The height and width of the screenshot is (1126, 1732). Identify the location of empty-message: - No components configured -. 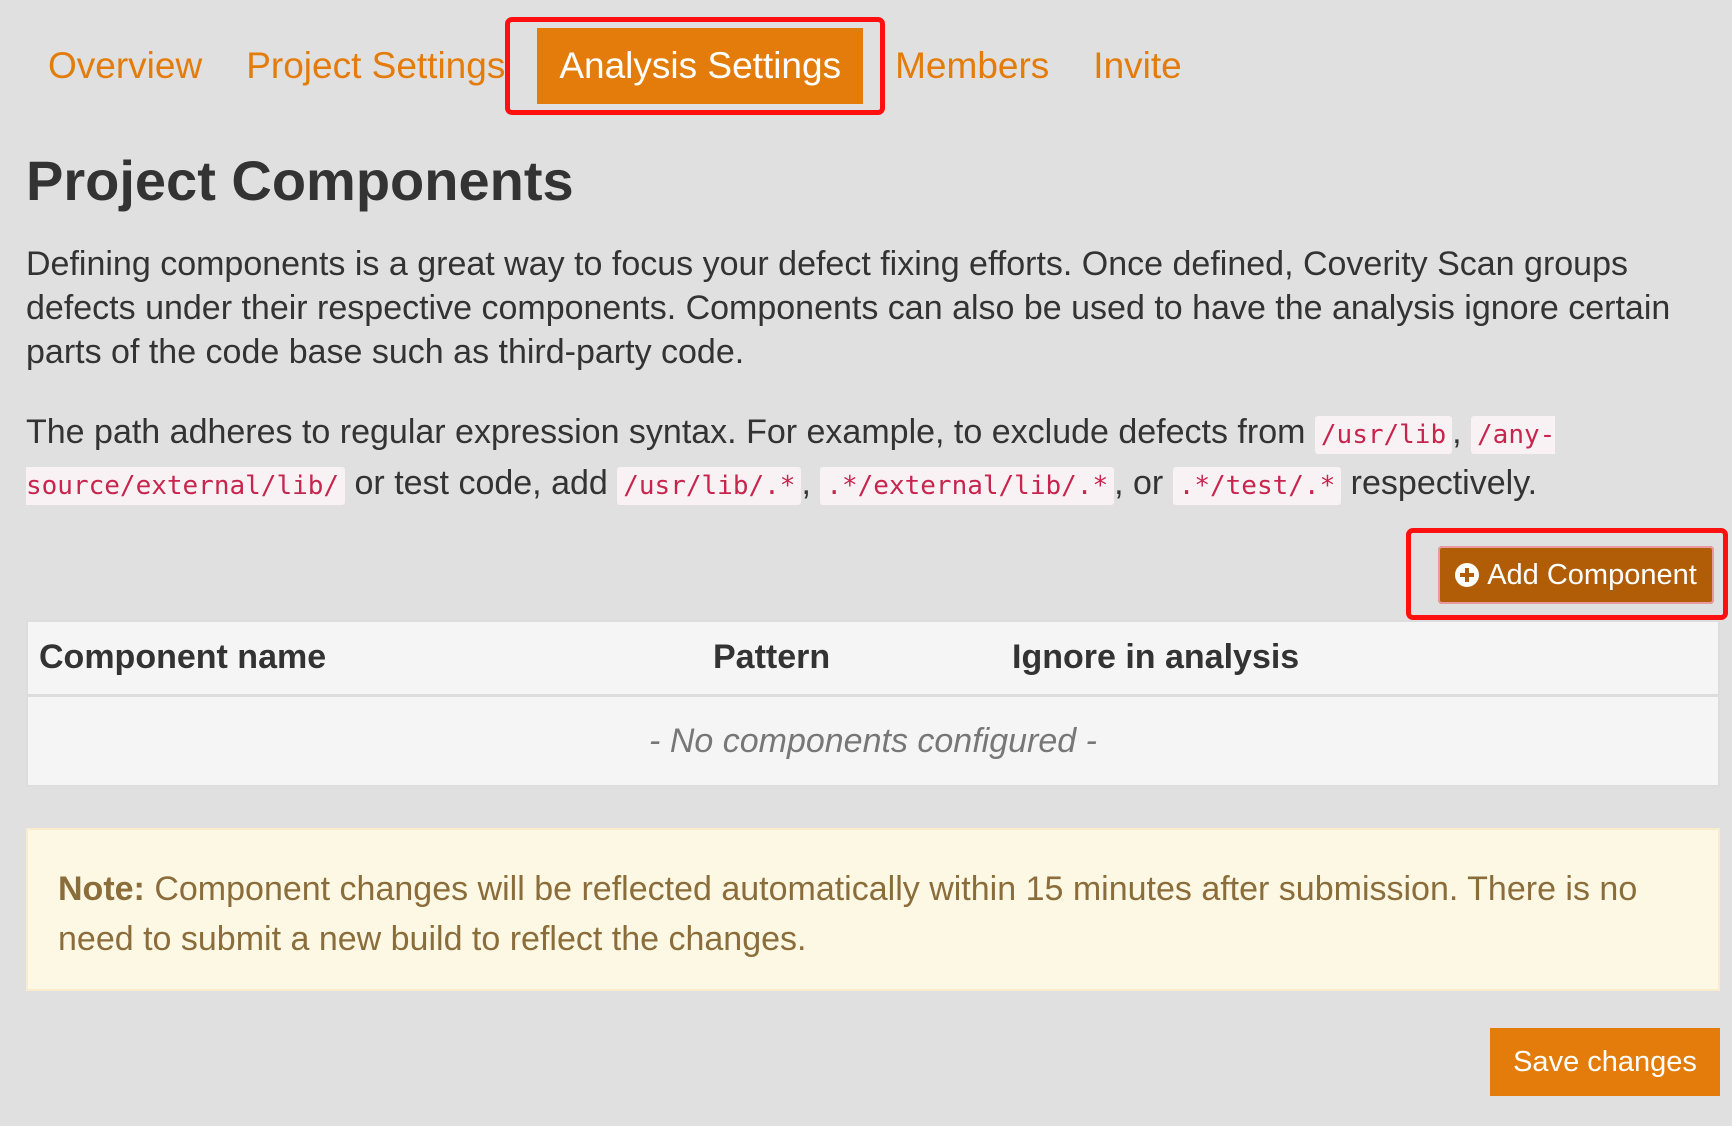
(873, 740).